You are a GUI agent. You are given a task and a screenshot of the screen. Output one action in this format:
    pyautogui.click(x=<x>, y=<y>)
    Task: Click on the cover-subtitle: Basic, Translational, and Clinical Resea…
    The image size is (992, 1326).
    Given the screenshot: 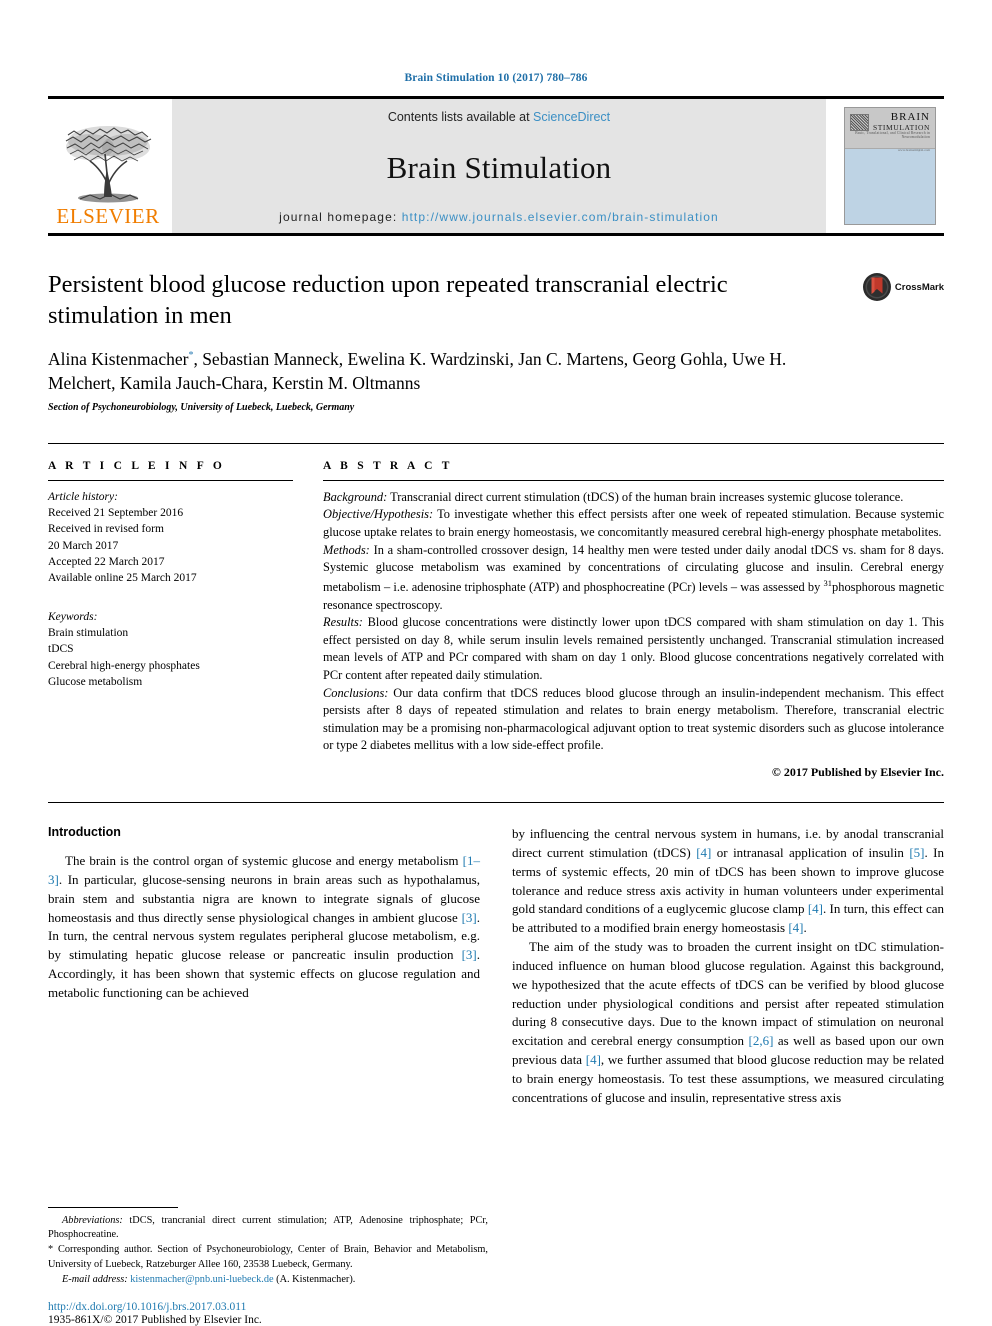 What is the action you would take?
    pyautogui.click(x=892, y=135)
    